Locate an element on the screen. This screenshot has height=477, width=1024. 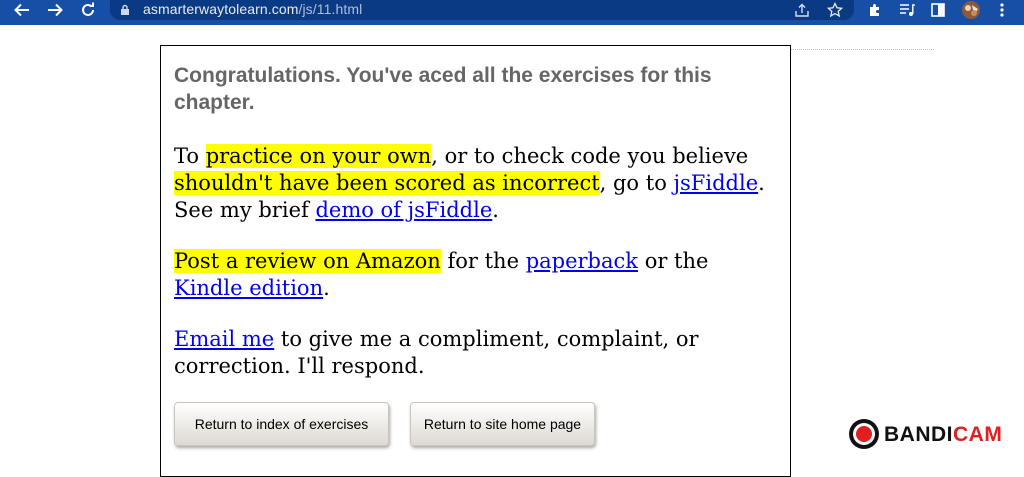
reload-icon is located at coordinates (88, 10).